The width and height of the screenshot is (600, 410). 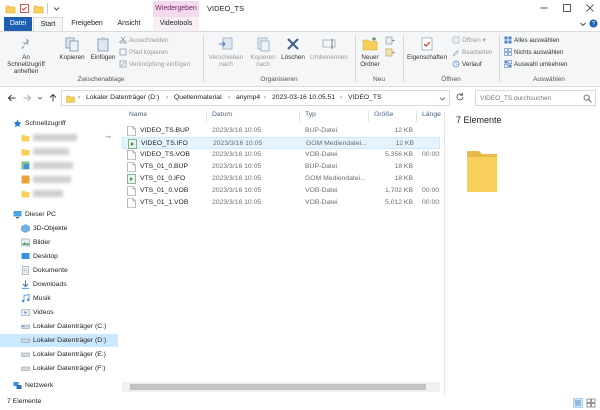 I want to click on nav-drive-f-label: Lokaler Datenträger (F:), so click(x=69, y=368).